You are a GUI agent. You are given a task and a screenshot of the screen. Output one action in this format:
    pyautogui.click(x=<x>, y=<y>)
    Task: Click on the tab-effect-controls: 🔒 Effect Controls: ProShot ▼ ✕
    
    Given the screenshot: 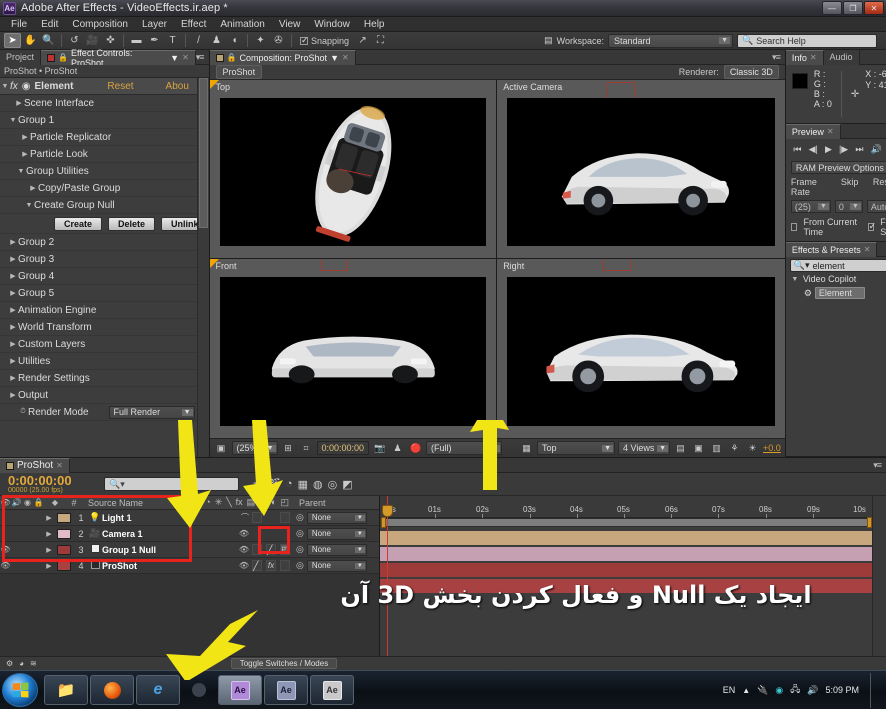 What is the action you would take?
    pyautogui.click(x=118, y=58)
    